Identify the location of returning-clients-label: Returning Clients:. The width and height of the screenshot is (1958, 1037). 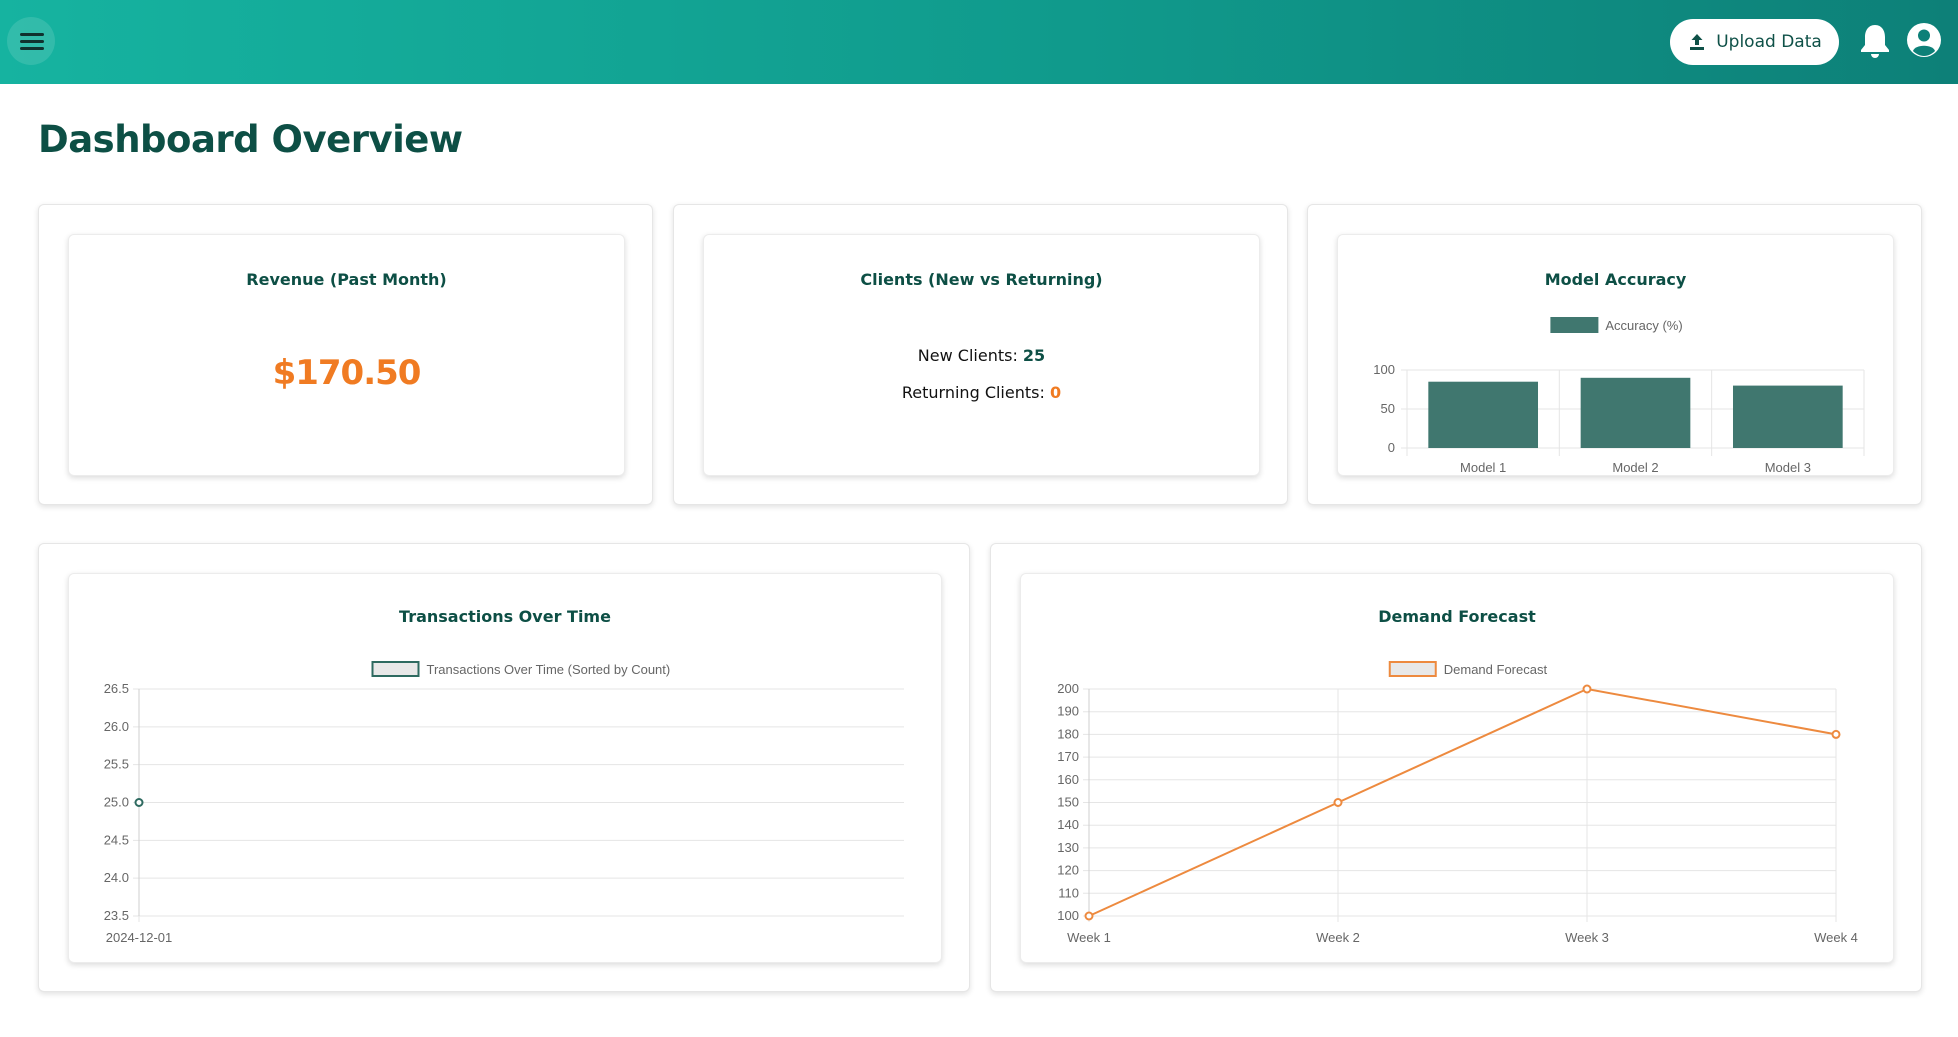
(973, 392).